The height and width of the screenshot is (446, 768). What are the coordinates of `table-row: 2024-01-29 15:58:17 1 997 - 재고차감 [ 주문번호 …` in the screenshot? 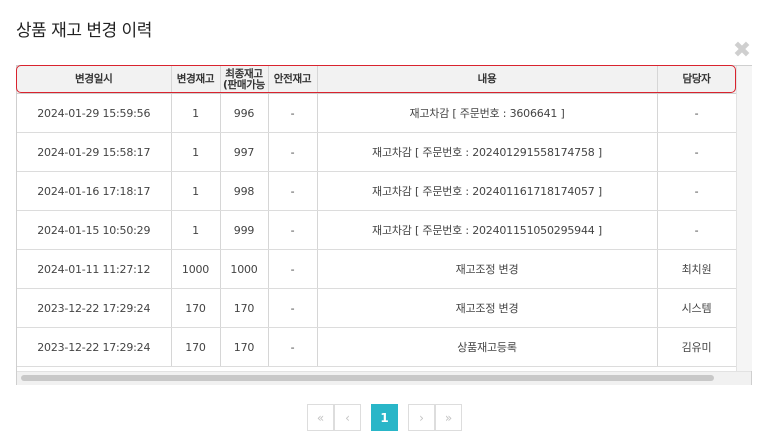 It's located at (377, 152).